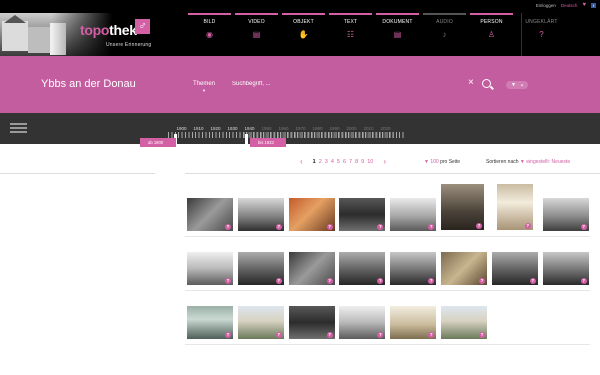 This screenshot has width=600, height=375. Describe the element at coordinates (209, 34) in the screenshot. I see `category-tab-bild: BILD ◉` at that location.